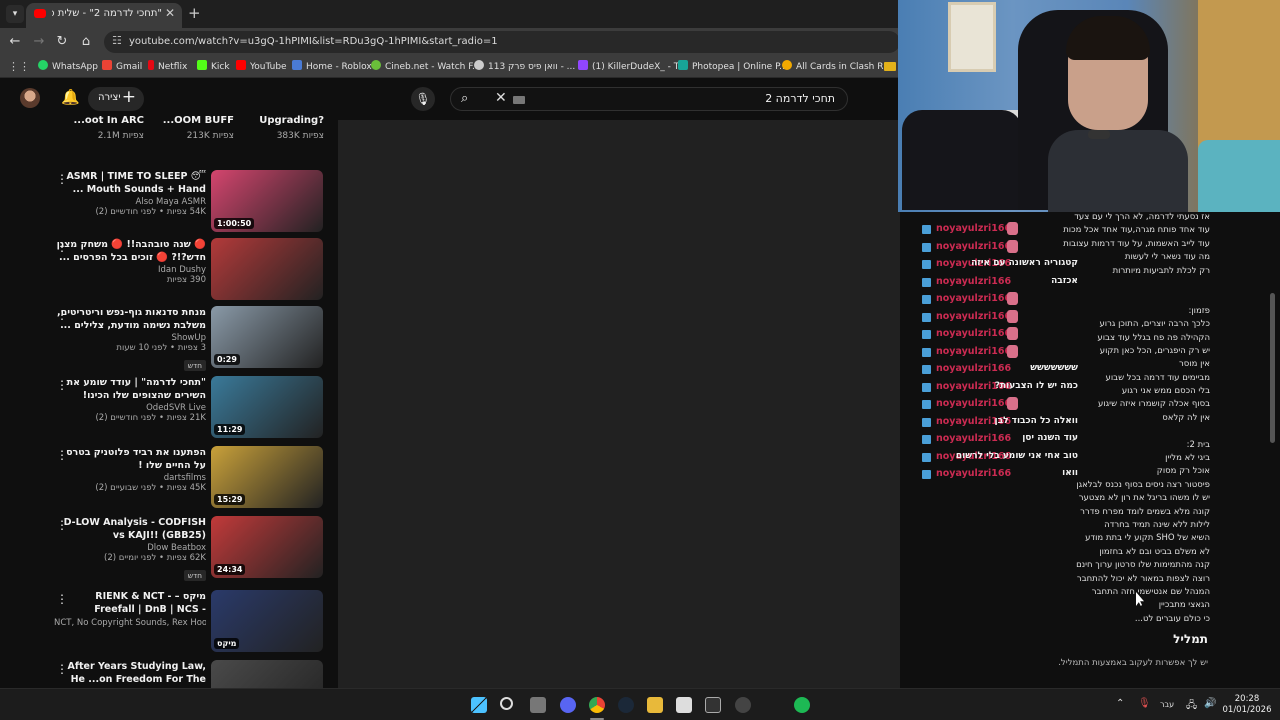 This screenshot has height=720, width=1280. I want to click on video-thumbnail: 24:34, so click(267, 547).